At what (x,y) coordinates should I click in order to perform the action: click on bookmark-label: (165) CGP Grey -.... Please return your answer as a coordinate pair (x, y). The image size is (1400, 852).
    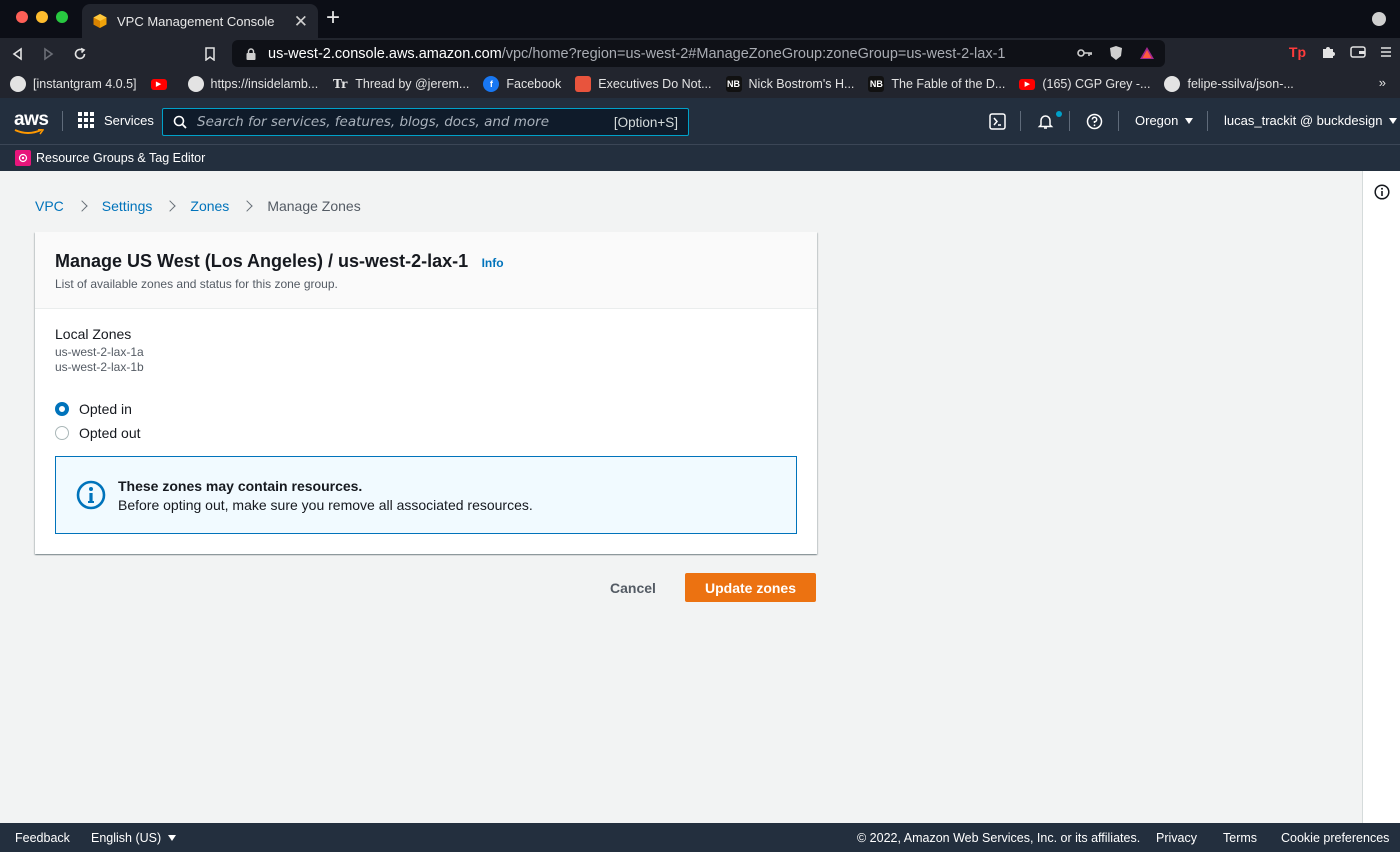
    Looking at the image, I should click on (1096, 84).